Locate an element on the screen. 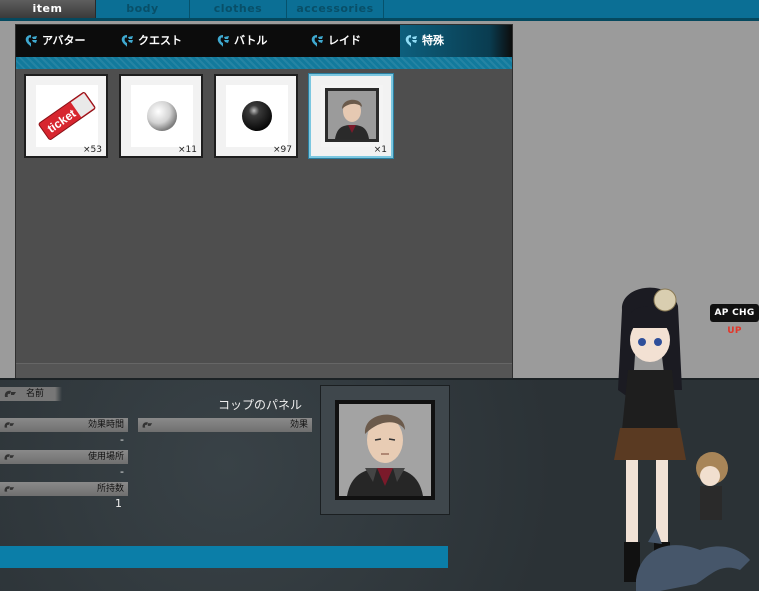 The image size is (759, 591). name-label: 名前 is located at coordinates (35, 394).